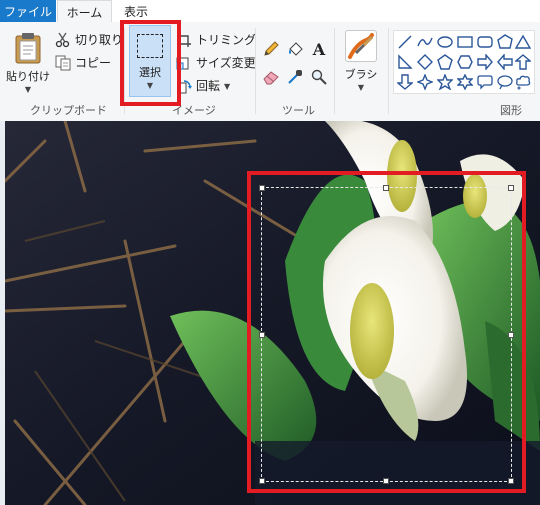 The height and width of the screenshot is (505, 540). I want to click on brush-label: ブラシ, so click(361, 74).